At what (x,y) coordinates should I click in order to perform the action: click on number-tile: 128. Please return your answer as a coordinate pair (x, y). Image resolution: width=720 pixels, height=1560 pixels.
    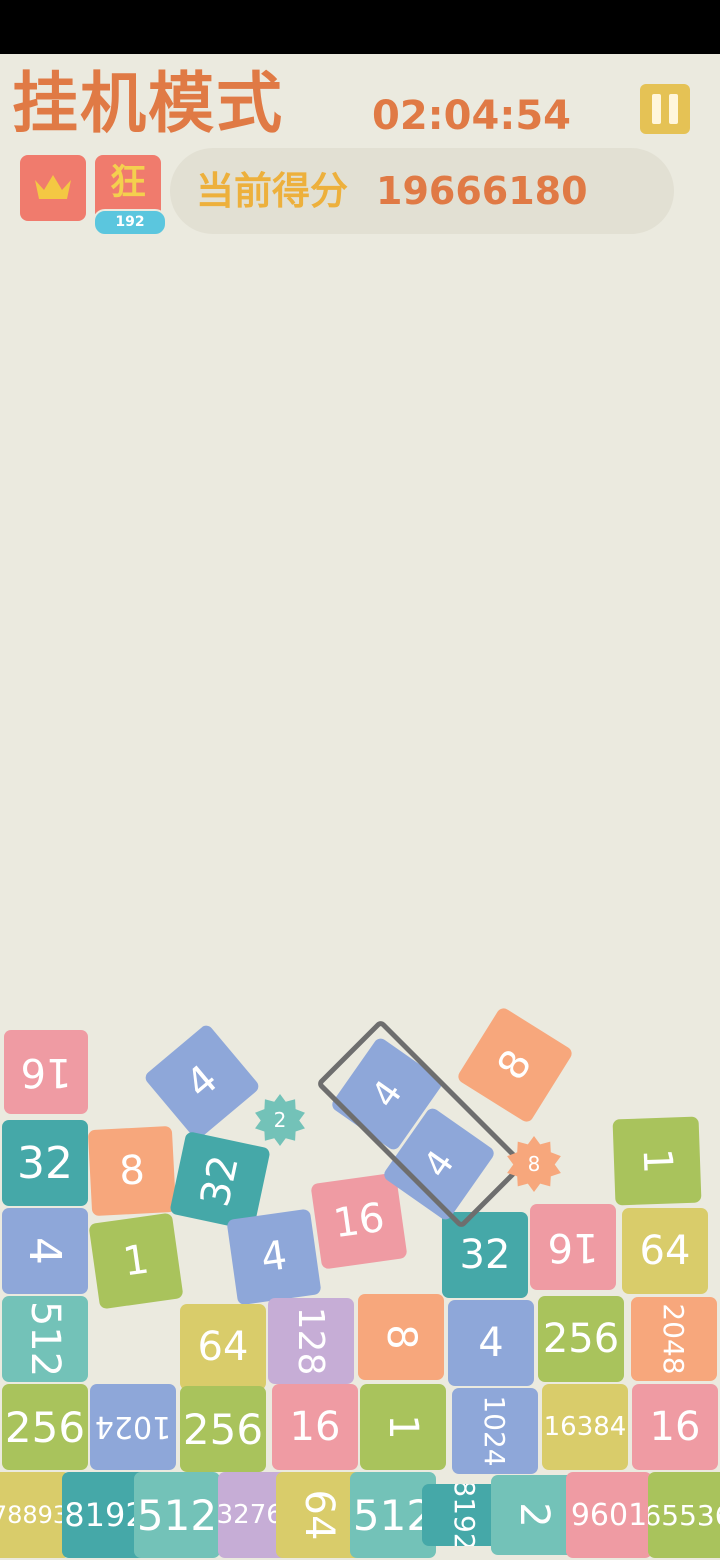
    Looking at the image, I should click on (311, 1341).